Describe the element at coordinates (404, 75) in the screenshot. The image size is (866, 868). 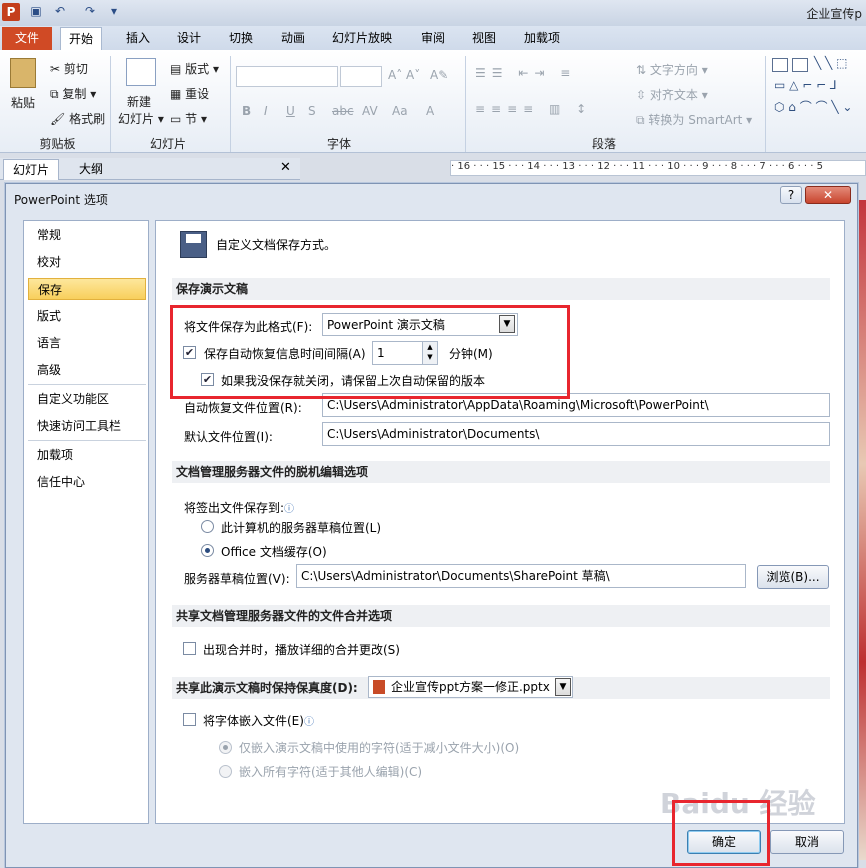
I see `grow-font-icon: A˄ A˅` at that location.